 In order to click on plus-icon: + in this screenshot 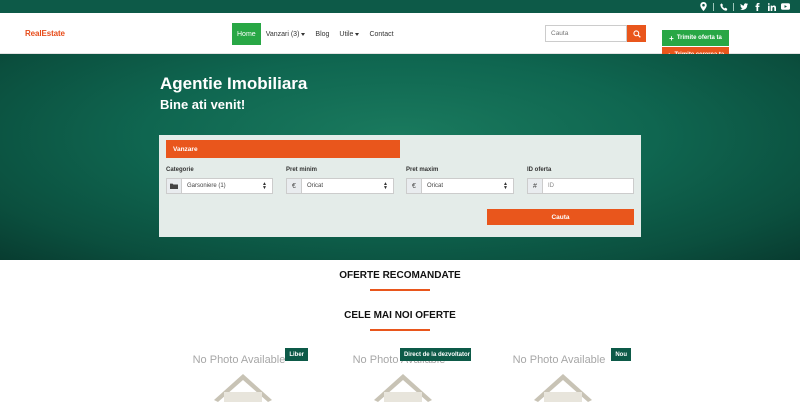, I will do `click(671, 38)`.